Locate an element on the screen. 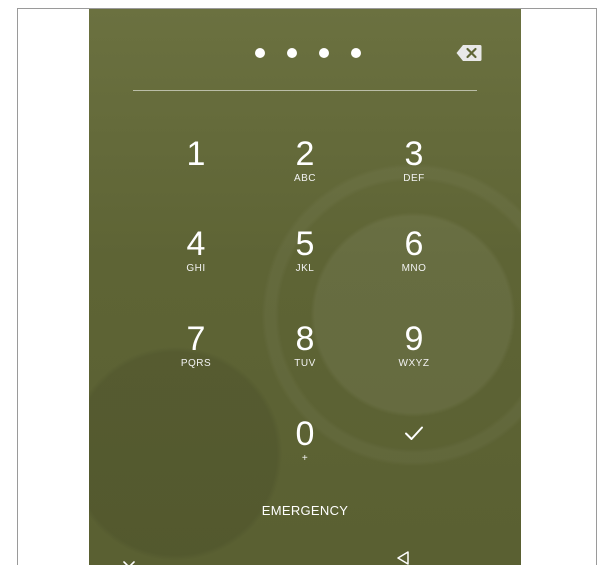 The height and width of the screenshot is (565, 609). key-digit: 0 is located at coordinates (305, 434).